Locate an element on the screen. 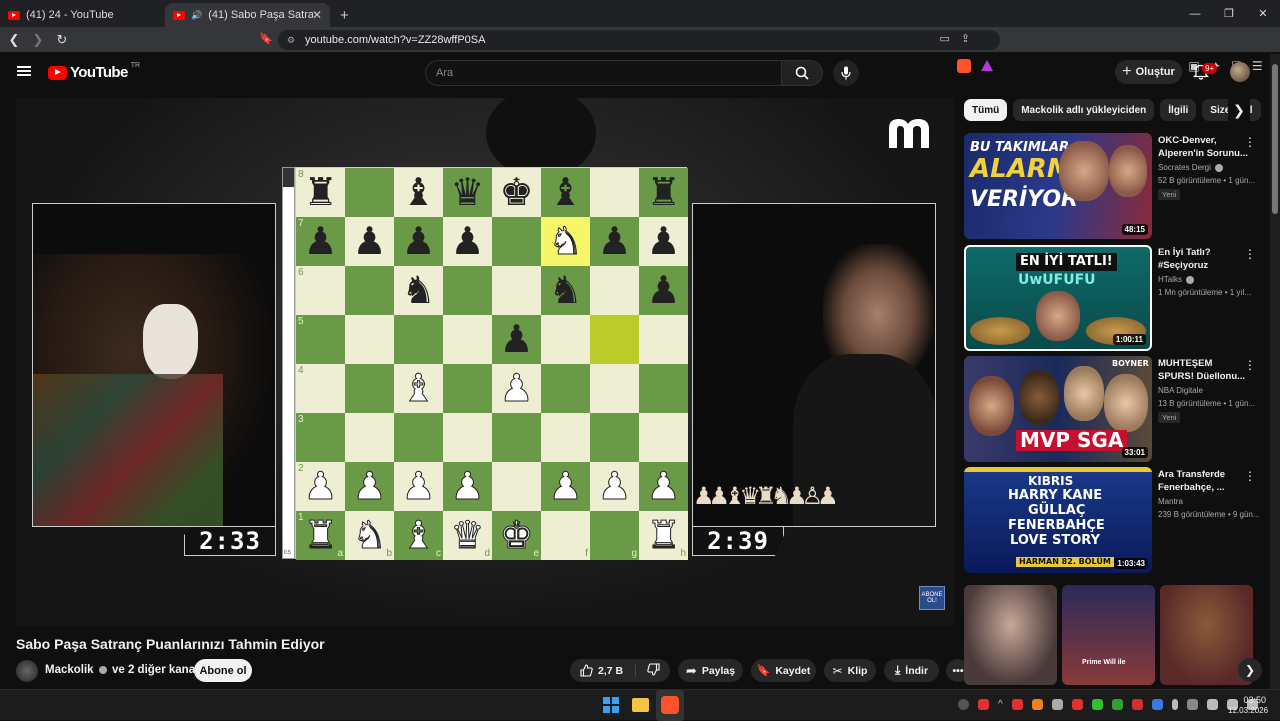  player-right-camera: ♟♟♝♛♜♞♟♙♟ is located at coordinates (814, 365).